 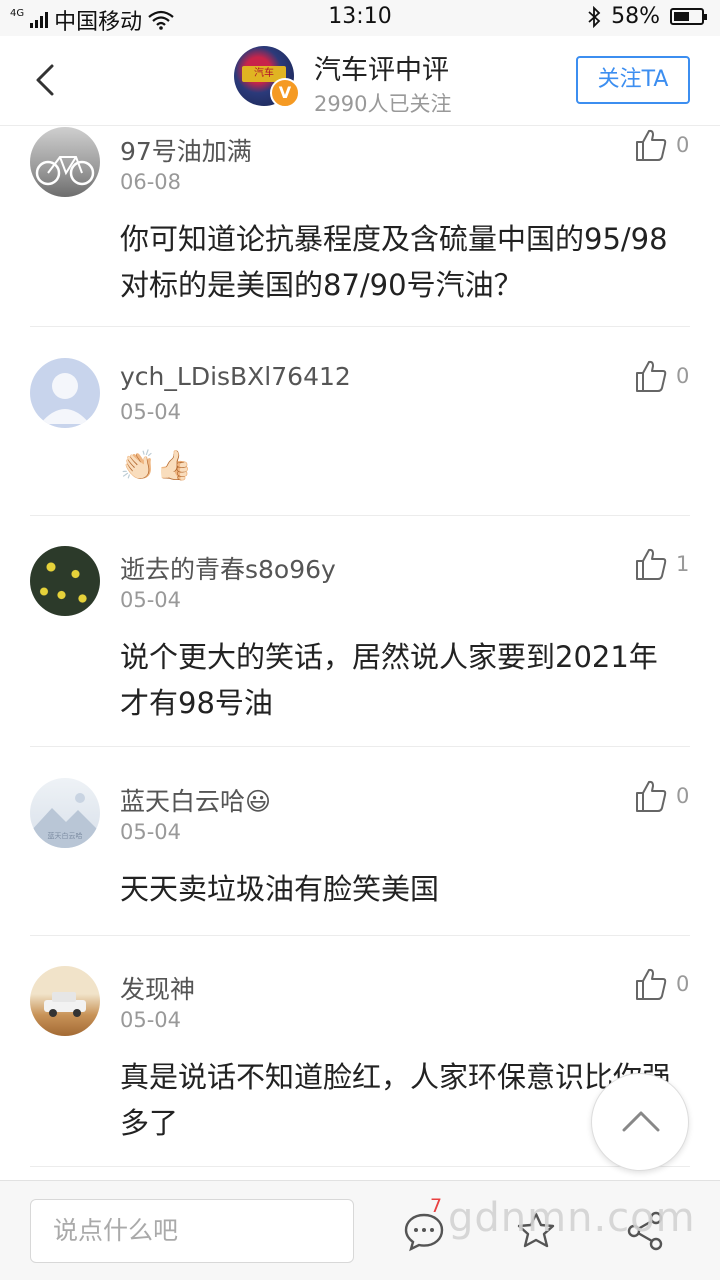 What do you see at coordinates (360, 1230) in the screenshot?
I see `bottom-action-bar: 说点什么吧 7 gdnmn.com` at bounding box center [360, 1230].